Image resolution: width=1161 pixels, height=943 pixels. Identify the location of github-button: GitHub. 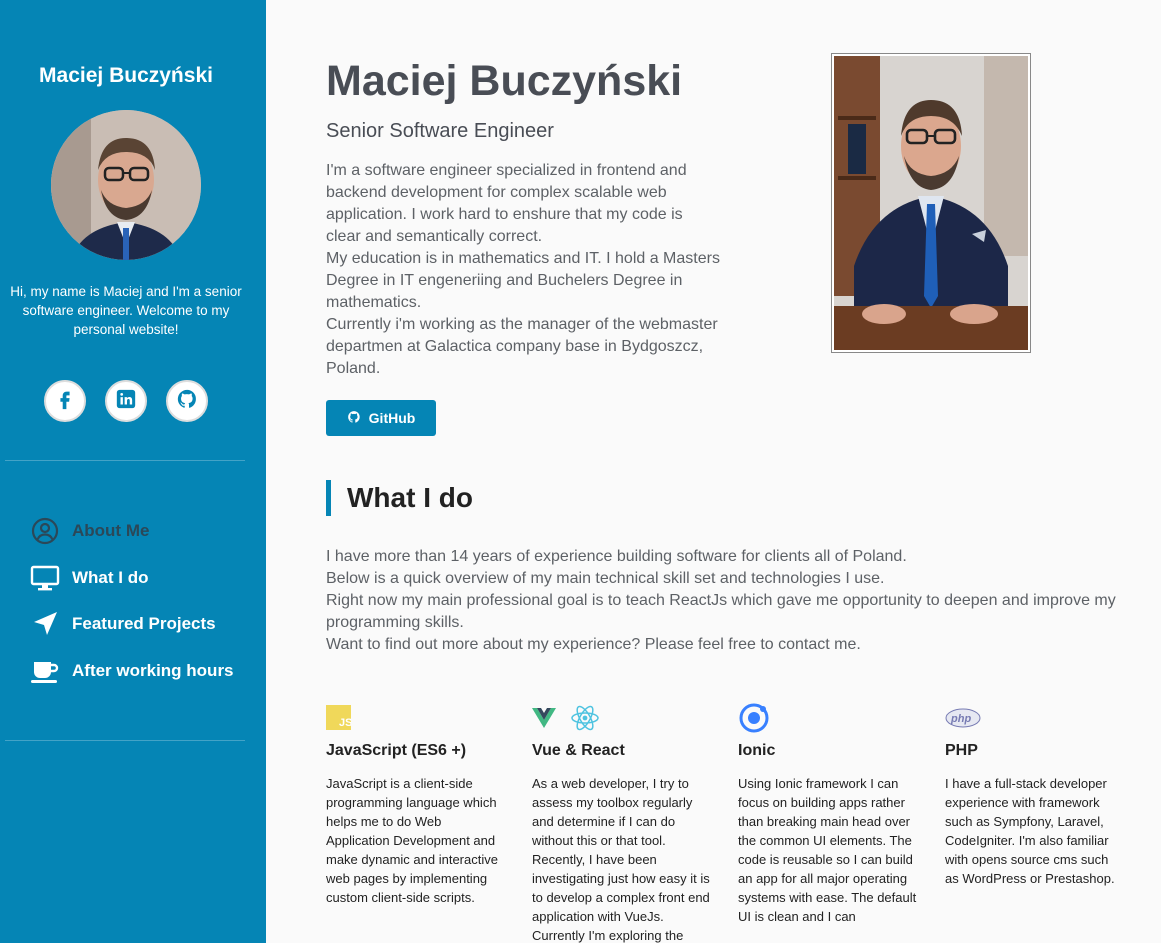
(381, 418).